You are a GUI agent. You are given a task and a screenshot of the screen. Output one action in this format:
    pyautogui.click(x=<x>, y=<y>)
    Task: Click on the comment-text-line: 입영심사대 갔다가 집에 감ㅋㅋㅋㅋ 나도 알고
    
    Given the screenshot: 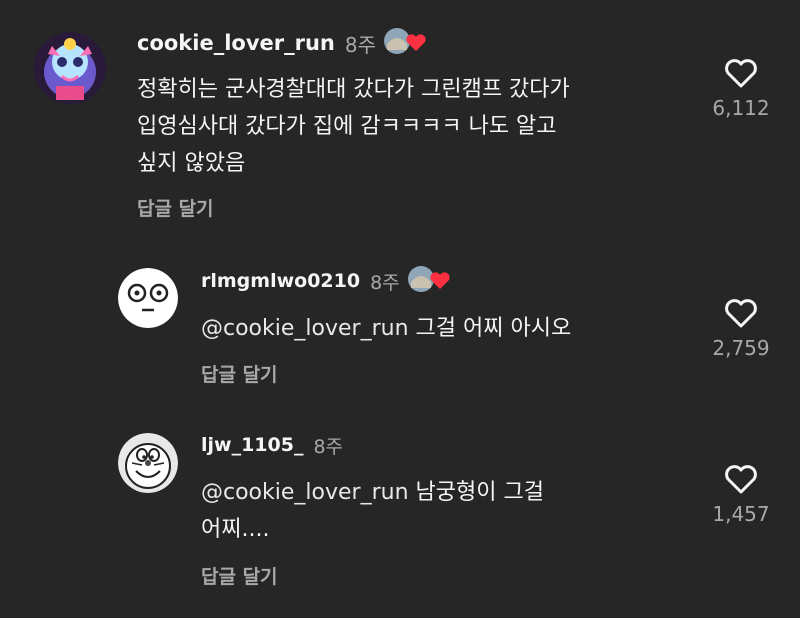 What is the action you would take?
    pyautogui.click(x=347, y=126)
    